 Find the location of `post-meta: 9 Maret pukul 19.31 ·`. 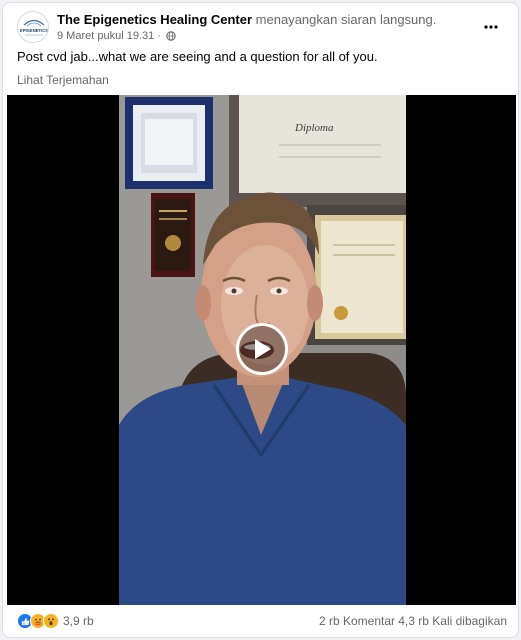

post-meta: 9 Maret pukul 19.31 · is located at coordinates (116, 37).